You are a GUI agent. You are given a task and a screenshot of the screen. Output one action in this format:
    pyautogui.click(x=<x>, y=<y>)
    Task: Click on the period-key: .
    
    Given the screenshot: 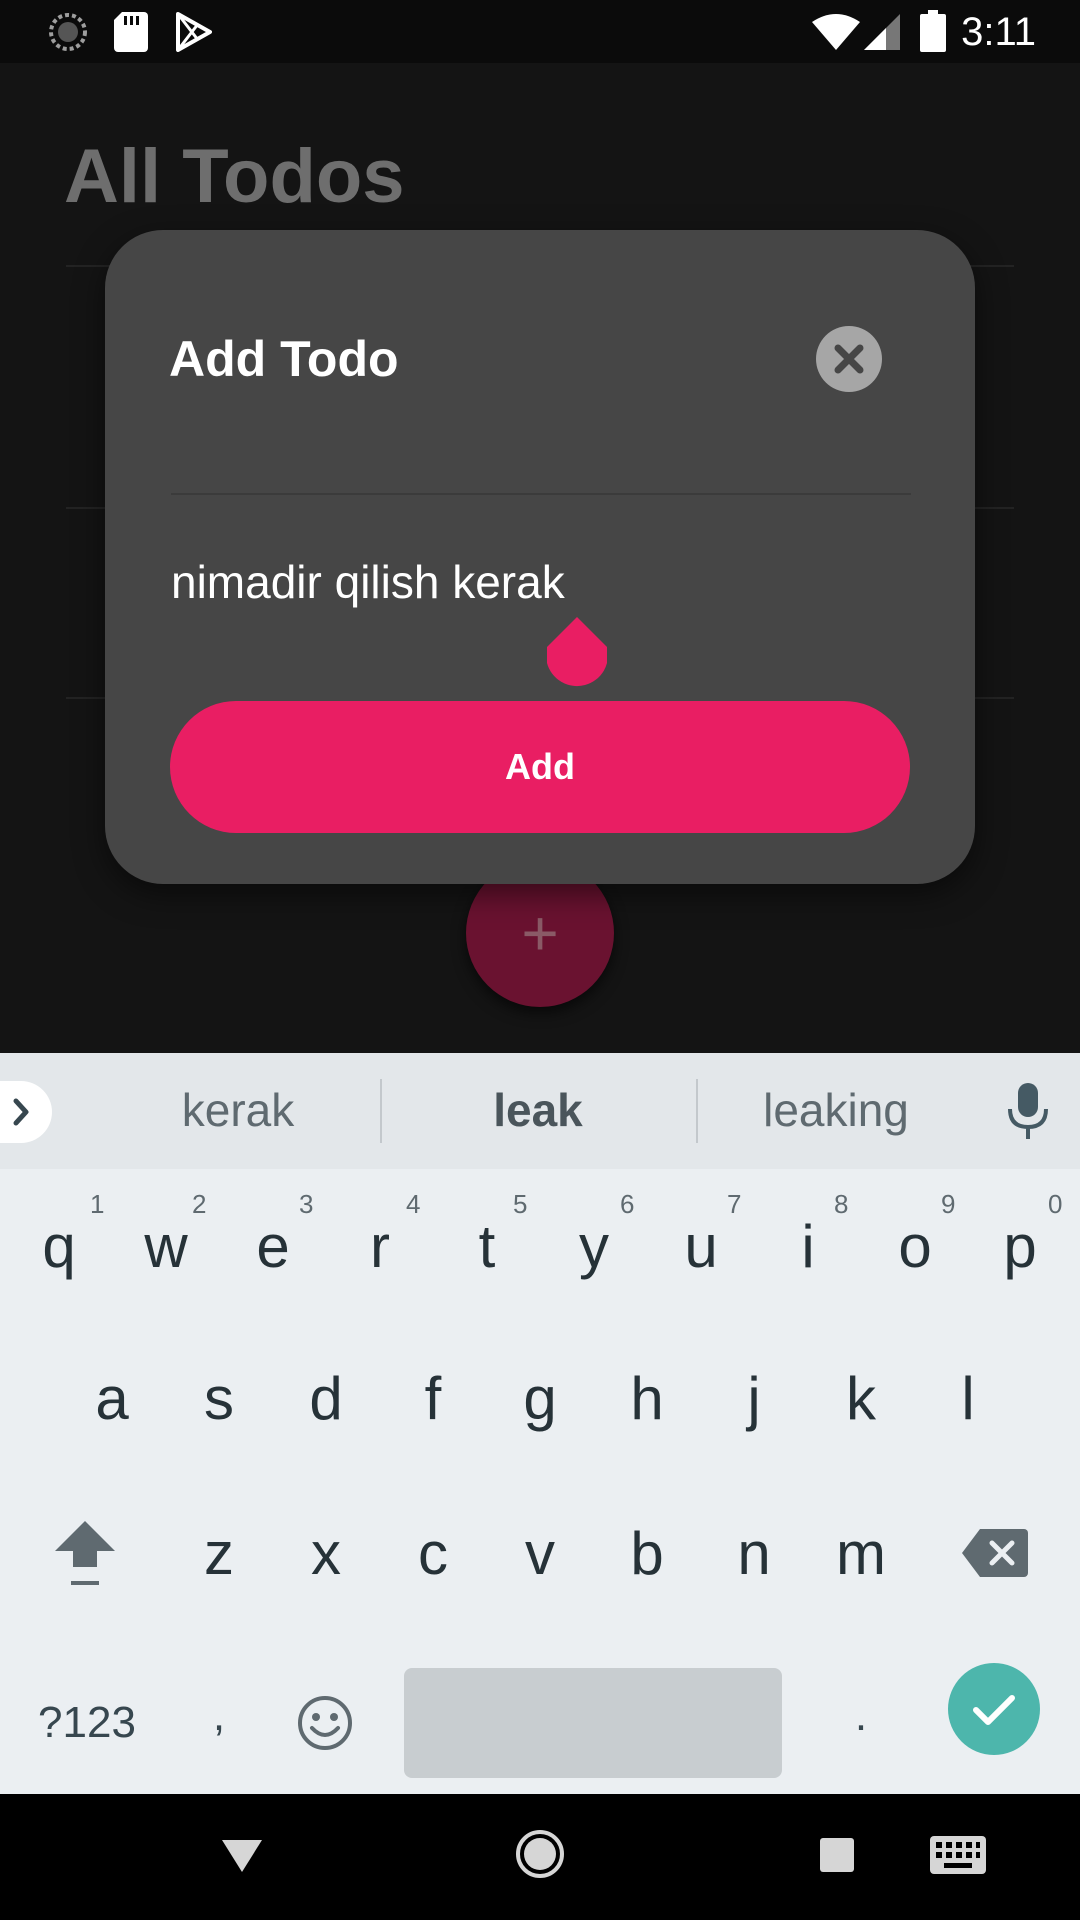 What is the action you would take?
    pyautogui.click(x=861, y=1716)
    